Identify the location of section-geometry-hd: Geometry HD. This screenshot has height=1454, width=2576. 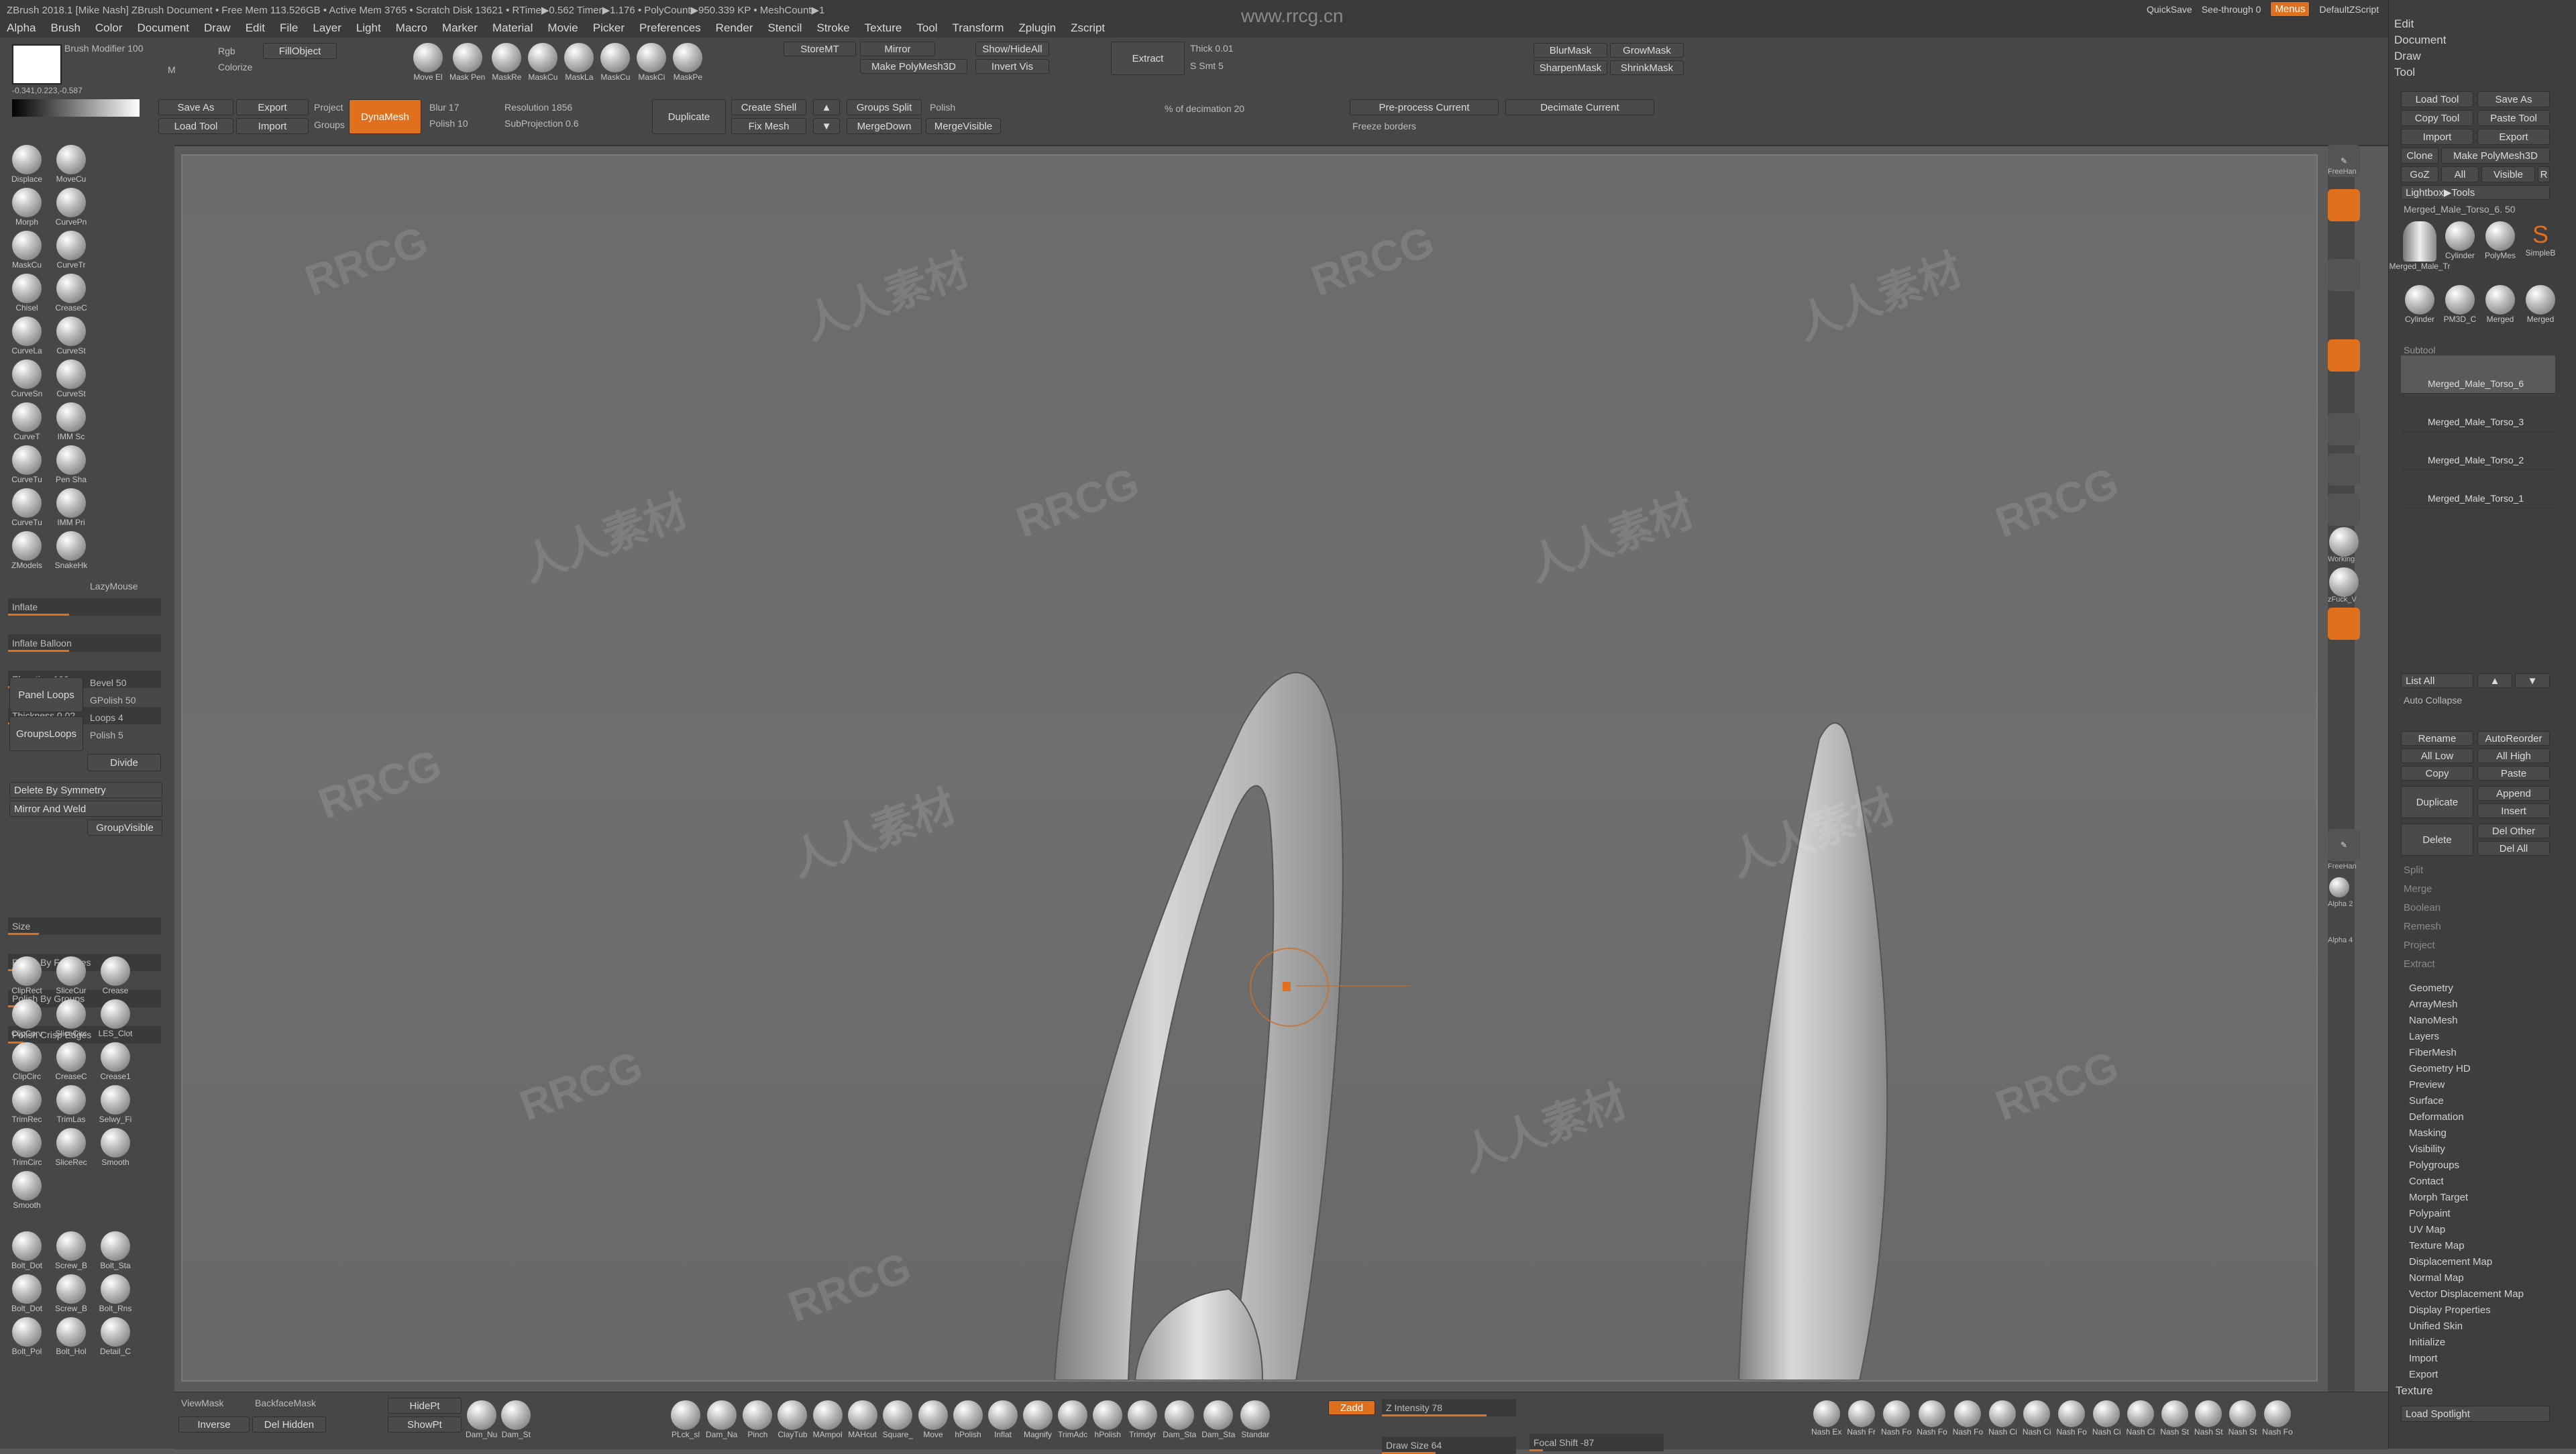
(2466, 1069).